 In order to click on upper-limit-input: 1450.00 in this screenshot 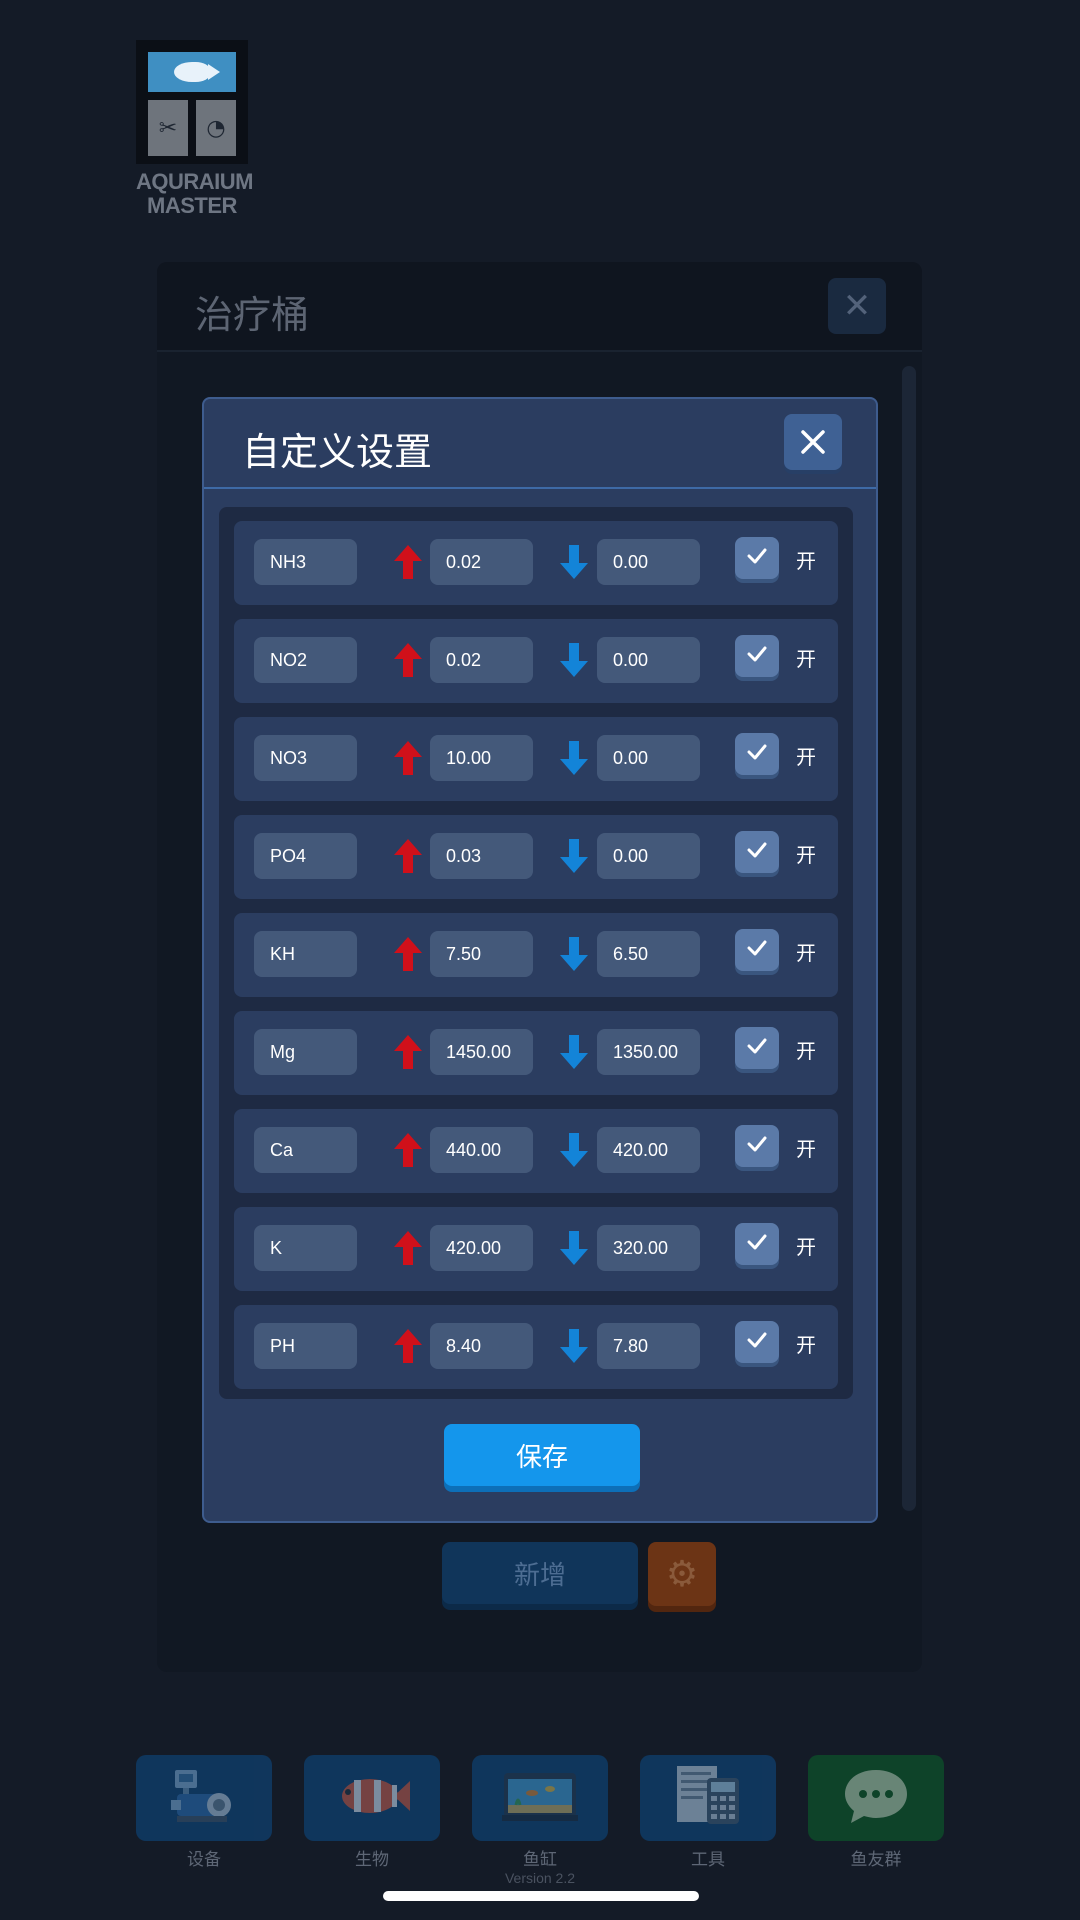, I will do `click(481, 1052)`.